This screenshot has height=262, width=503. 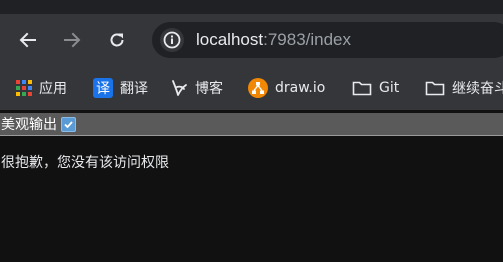 I want to click on url-host: localhost, so click(x=230, y=39).